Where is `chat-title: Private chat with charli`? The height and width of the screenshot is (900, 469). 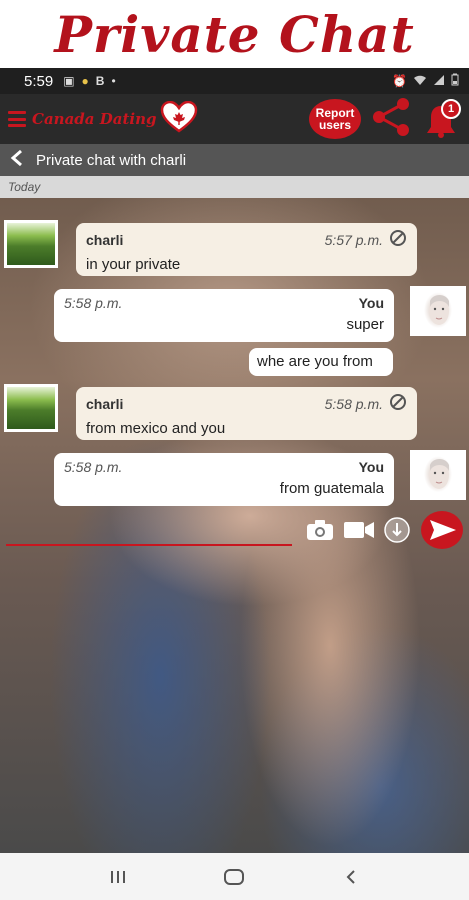 chat-title: Private chat with charli is located at coordinates (111, 160).